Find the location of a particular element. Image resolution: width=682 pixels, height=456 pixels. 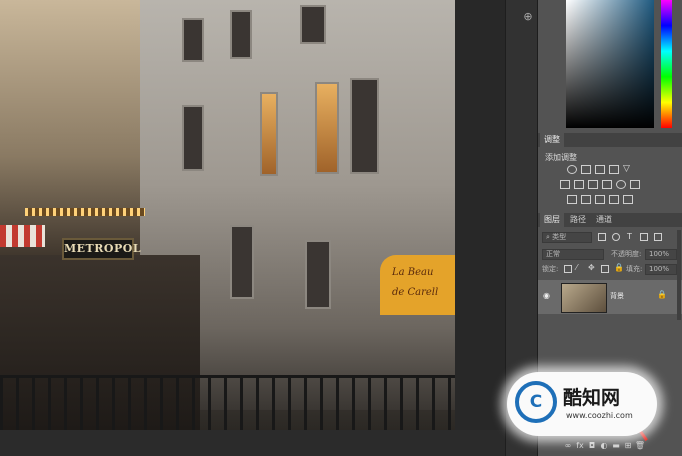

color-balance-icon is located at coordinates (579, 184).